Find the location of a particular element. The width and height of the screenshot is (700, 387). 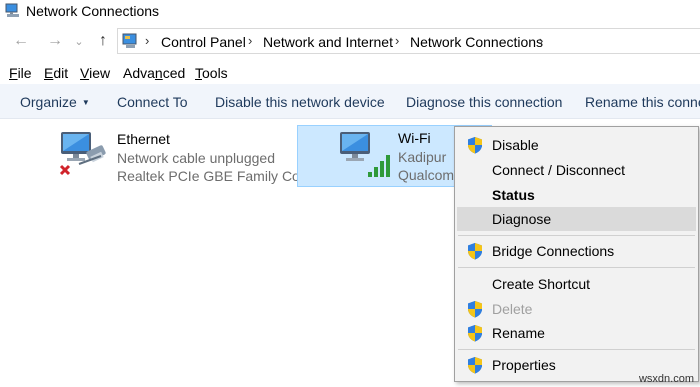

disable-device-button: Disable this network device is located at coordinates (300, 102).